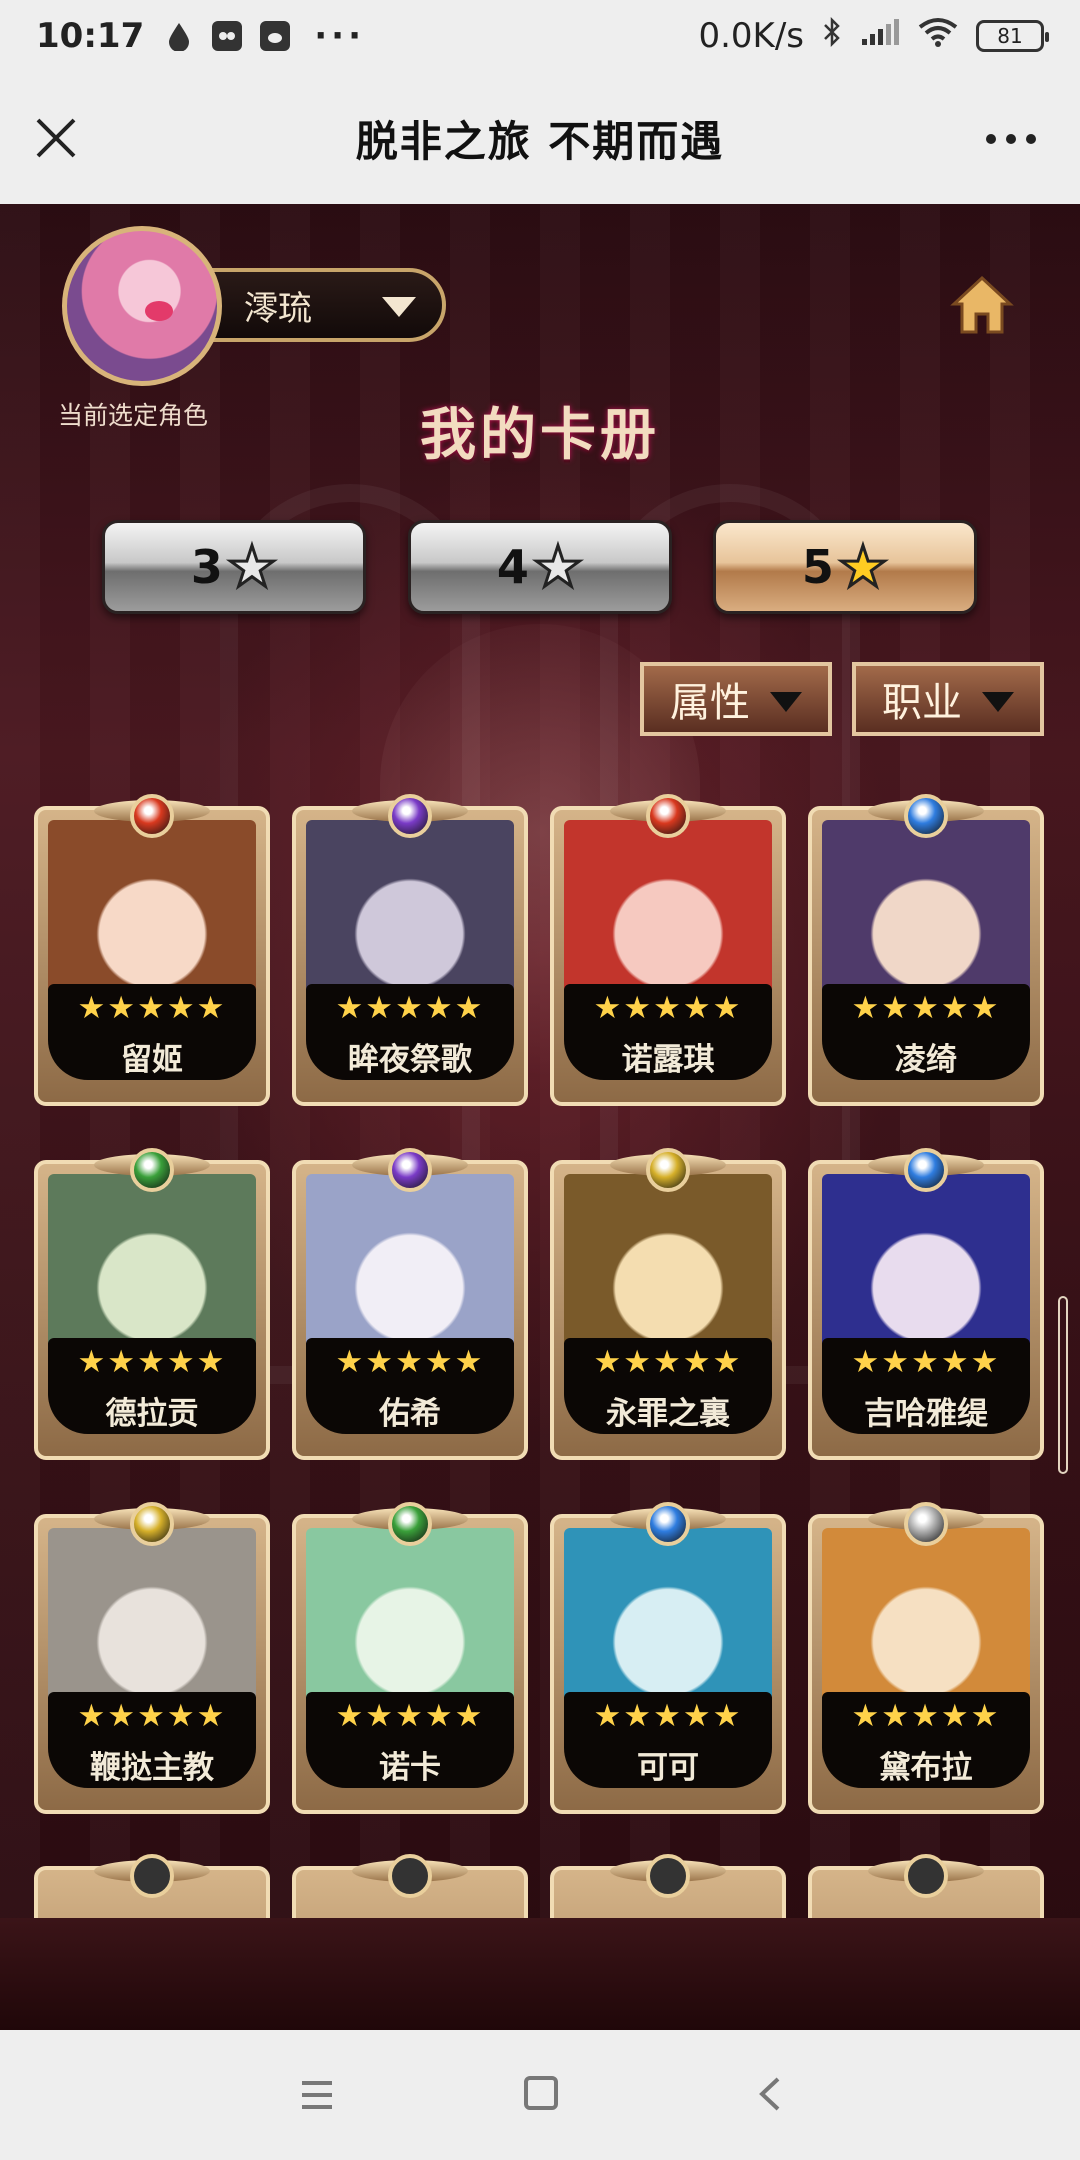  What do you see at coordinates (1063, 1385) in the screenshot?
I see `scrollbar` at bounding box center [1063, 1385].